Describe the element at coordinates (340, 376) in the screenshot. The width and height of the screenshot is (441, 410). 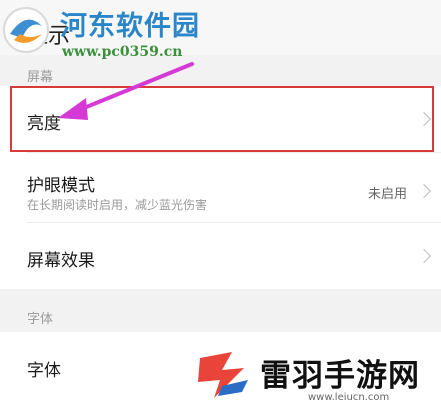
I see `brand-name: 雷羽手游网` at that location.